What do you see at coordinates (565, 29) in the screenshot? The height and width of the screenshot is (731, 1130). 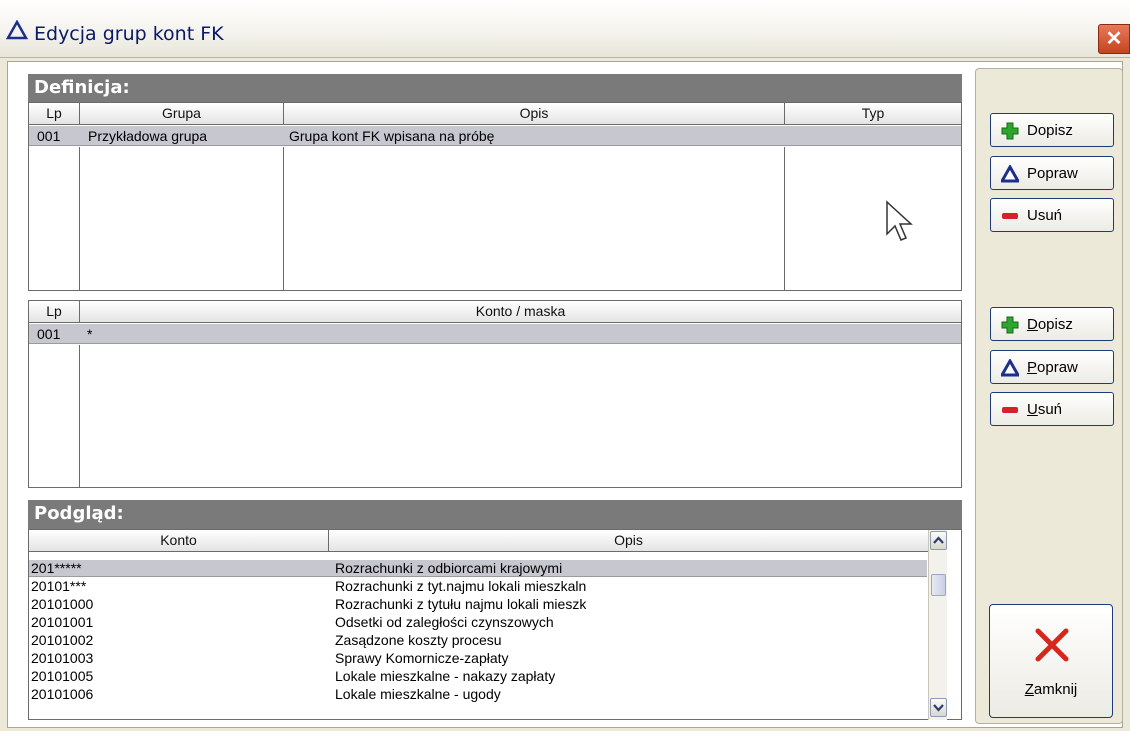 I see `title-bar: Edycja grup kont FK ✕` at bounding box center [565, 29].